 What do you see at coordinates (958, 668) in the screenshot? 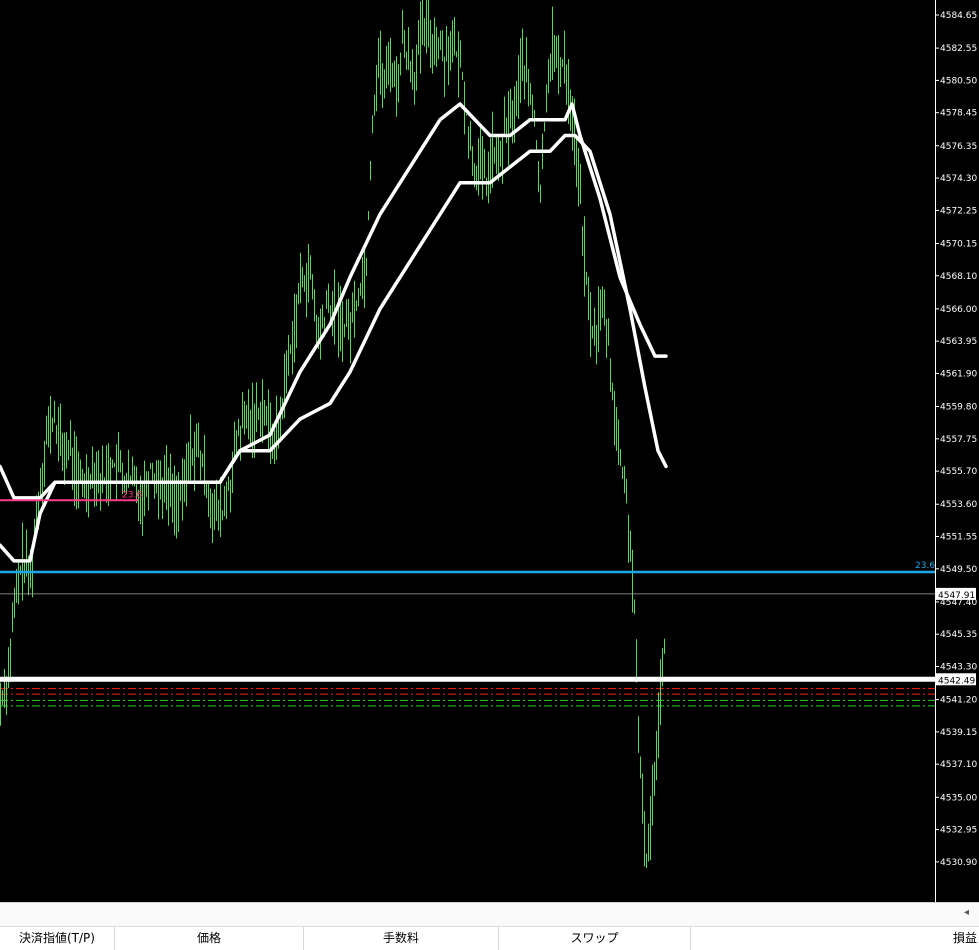
I see `price-tick-label: 4543.30` at bounding box center [958, 668].